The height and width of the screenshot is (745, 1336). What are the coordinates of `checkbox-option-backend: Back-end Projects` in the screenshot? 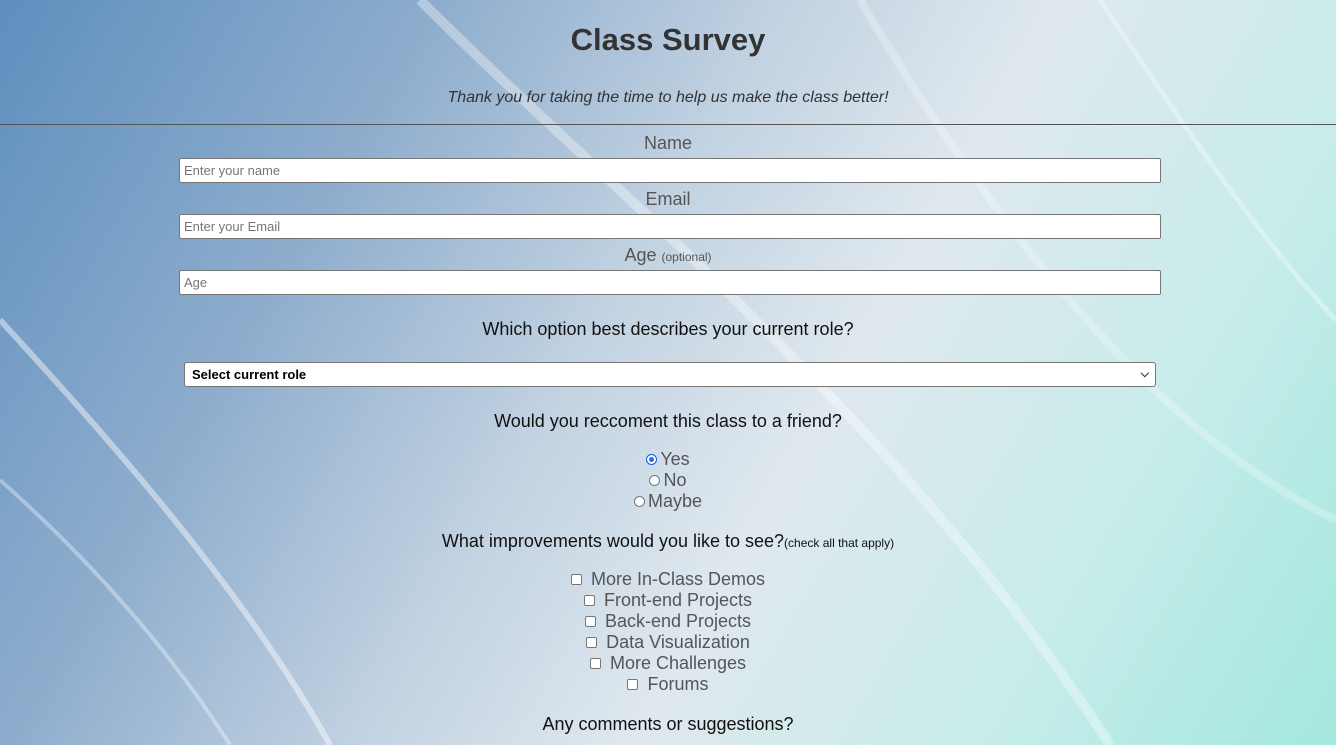 It's located at (668, 621).